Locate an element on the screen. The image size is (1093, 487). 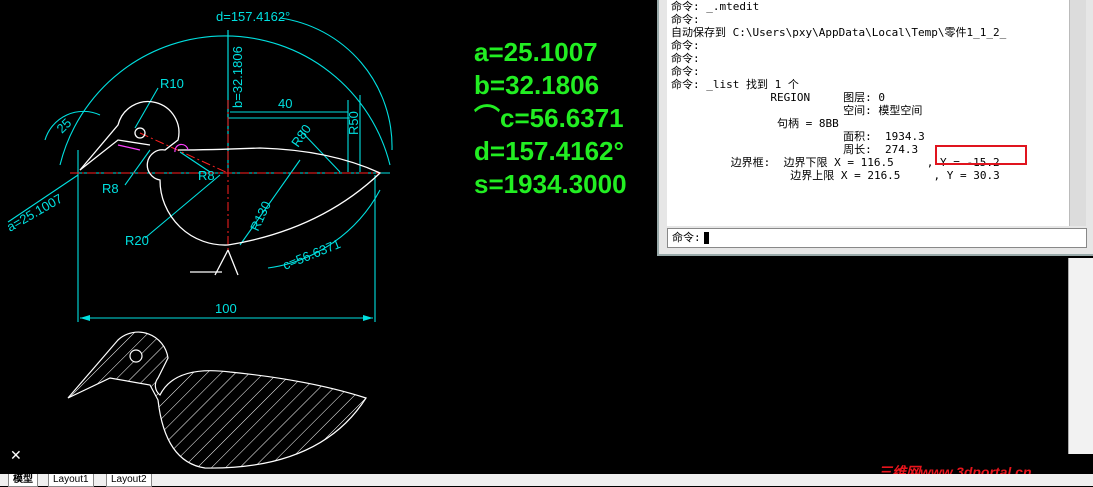
dim-100: 100 is located at coordinates (226, 308).